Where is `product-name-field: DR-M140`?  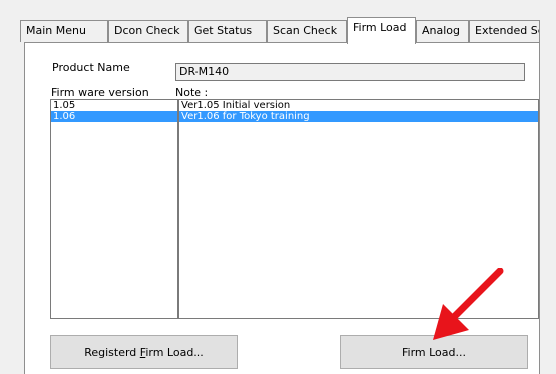 product-name-field: DR-M140 is located at coordinates (350, 72).